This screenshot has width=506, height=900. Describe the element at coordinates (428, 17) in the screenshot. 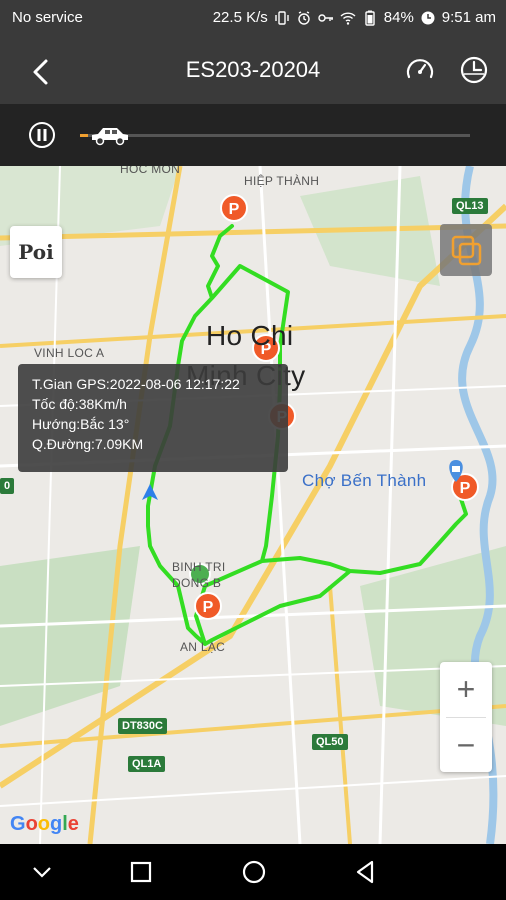

I see `clock-icon` at that location.